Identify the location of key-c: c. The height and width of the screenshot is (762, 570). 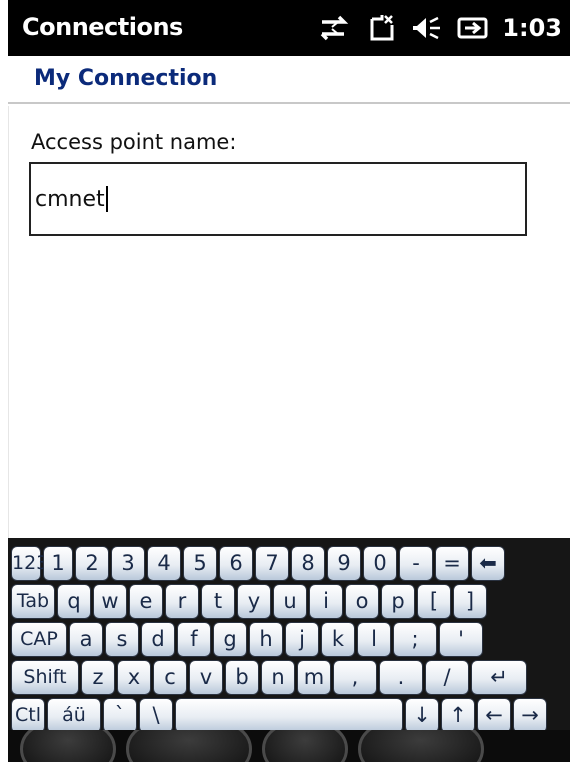
(170, 677).